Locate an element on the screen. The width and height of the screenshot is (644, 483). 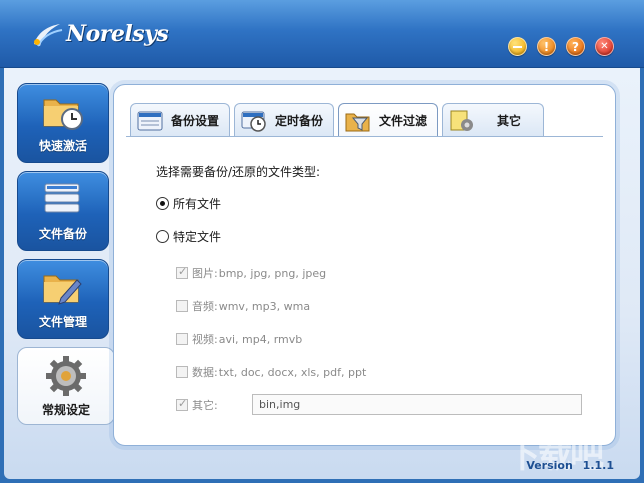
checkbox-video: 视频: avi, mp4, rmvb is located at coordinates (239, 339).